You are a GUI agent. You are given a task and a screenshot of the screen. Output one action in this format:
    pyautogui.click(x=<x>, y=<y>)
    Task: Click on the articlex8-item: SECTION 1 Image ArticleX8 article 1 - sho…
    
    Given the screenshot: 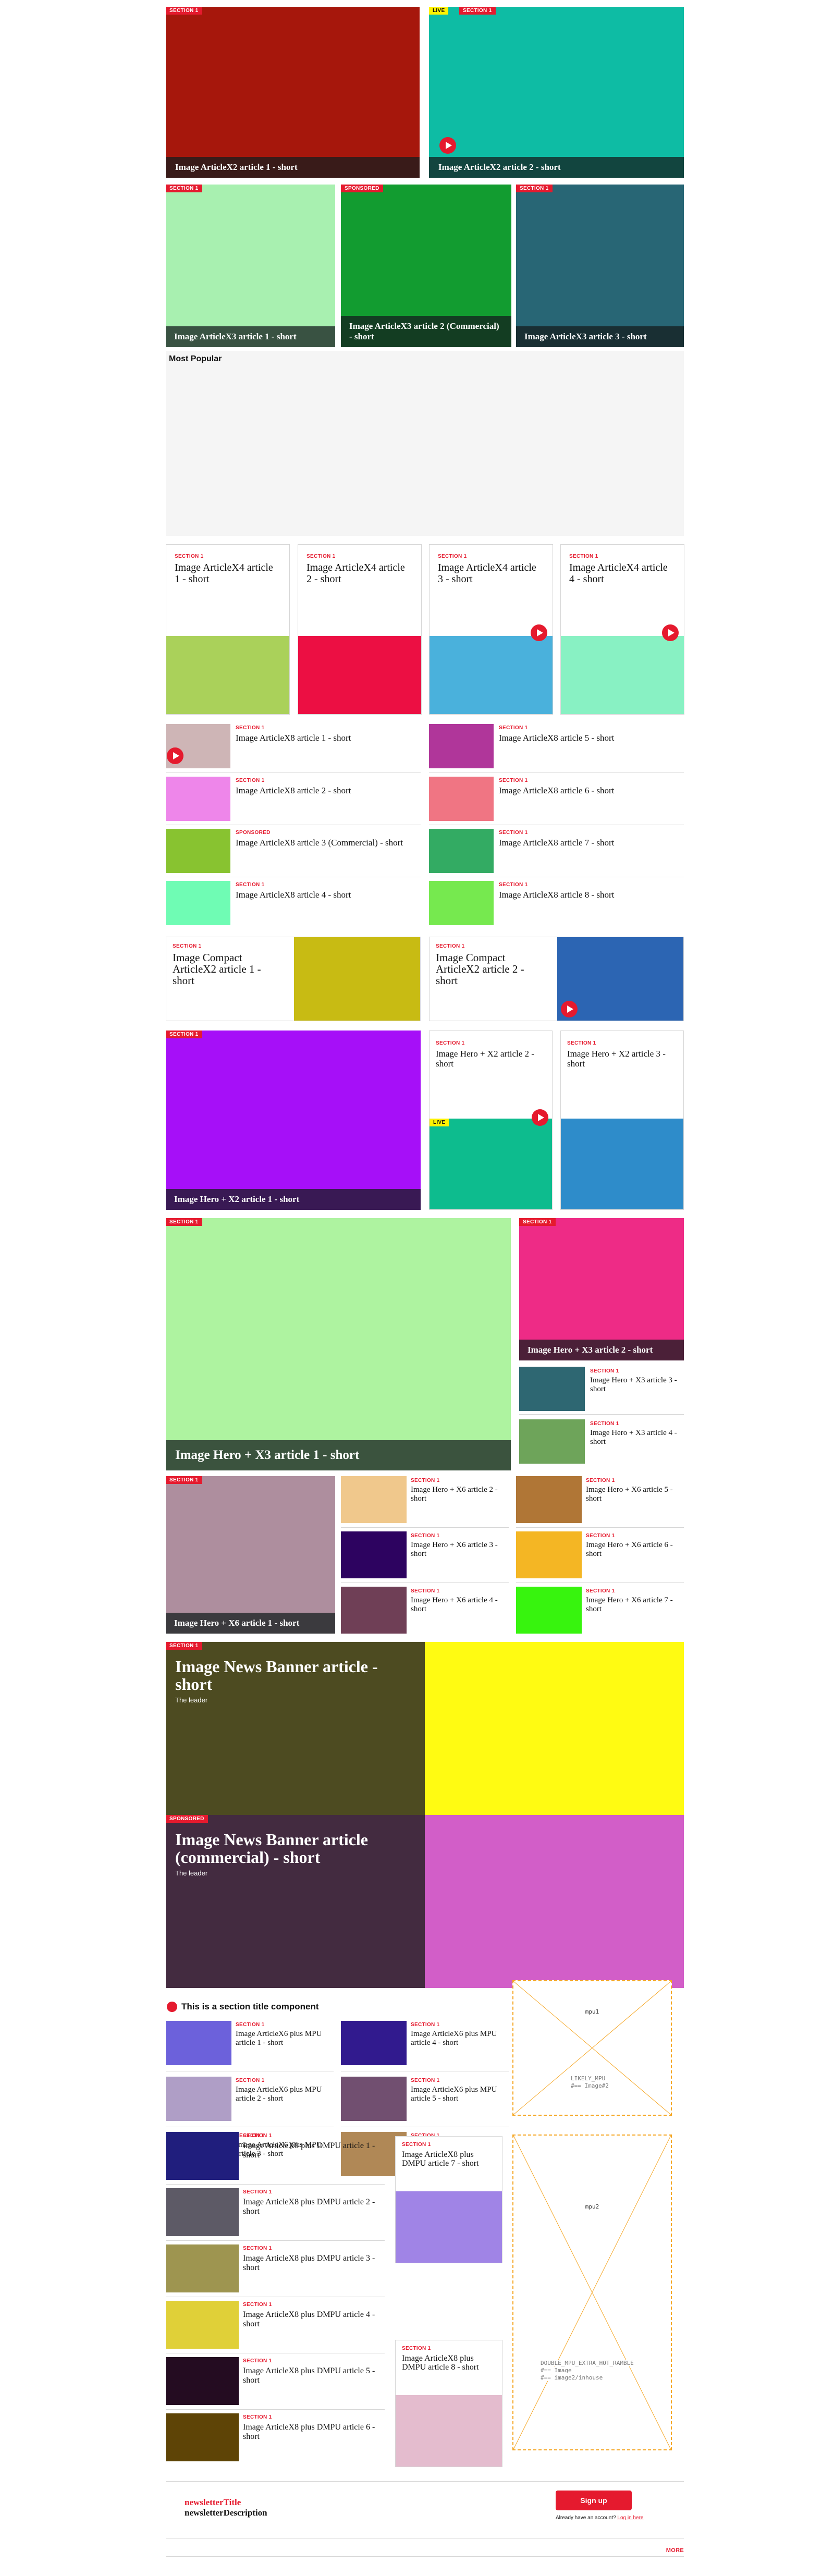 What is the action you would take?
    pyautogui.click(x=293, y=746)
    